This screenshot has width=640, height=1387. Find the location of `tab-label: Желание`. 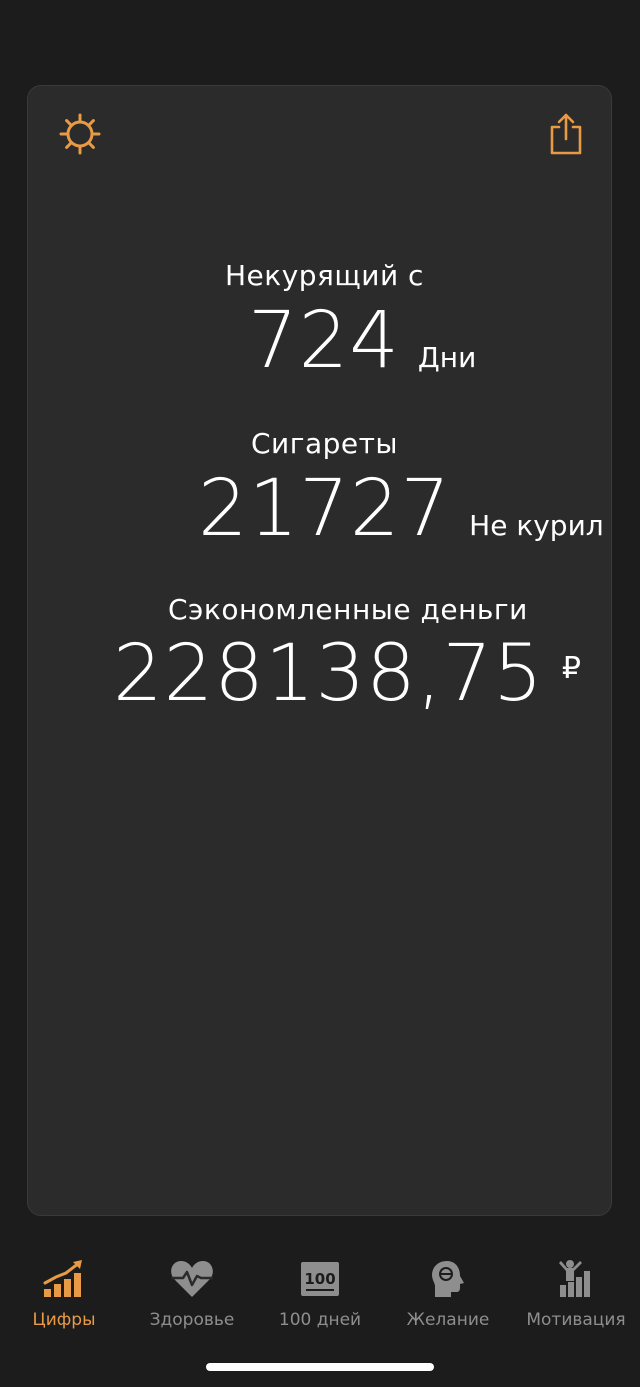

tab-label: Желание is located at coordinates (448, 1320).